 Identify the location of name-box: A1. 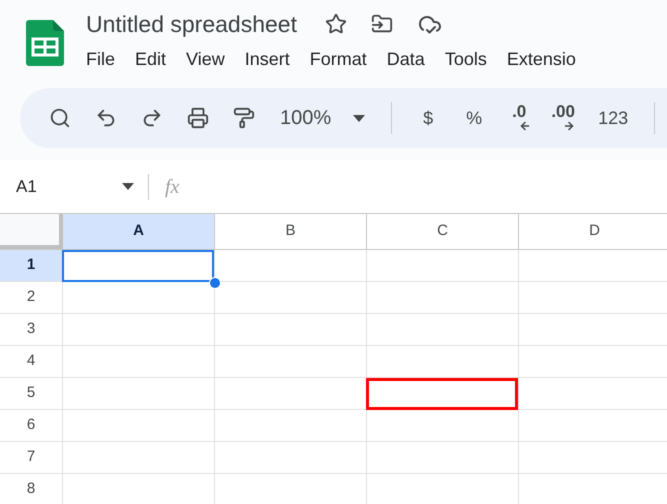
(70, 187).